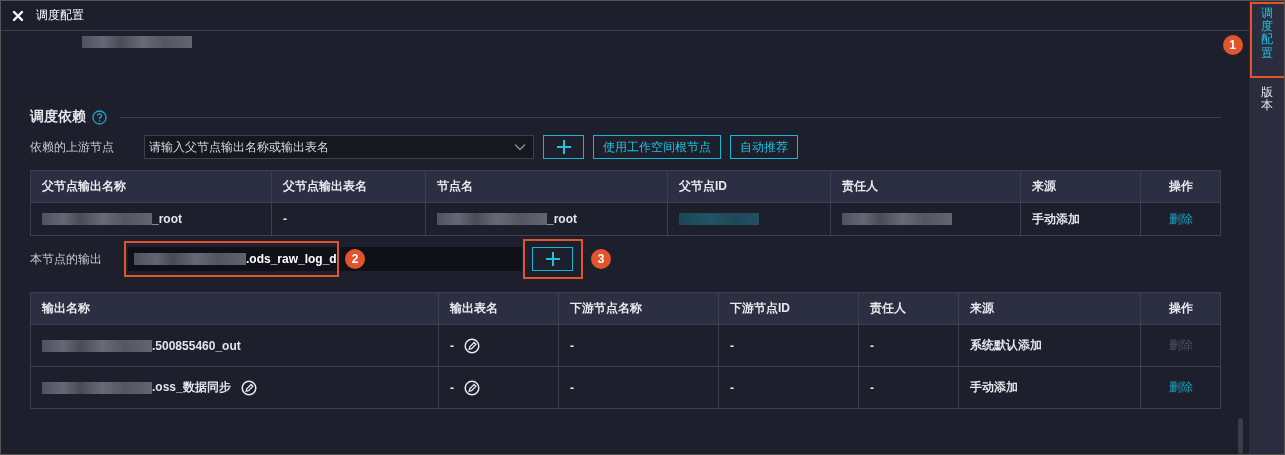 Image resolution: width=1285 pixels, height=455 pixels. I want to click on field-label: 本节点的输出, so click(66, 259).